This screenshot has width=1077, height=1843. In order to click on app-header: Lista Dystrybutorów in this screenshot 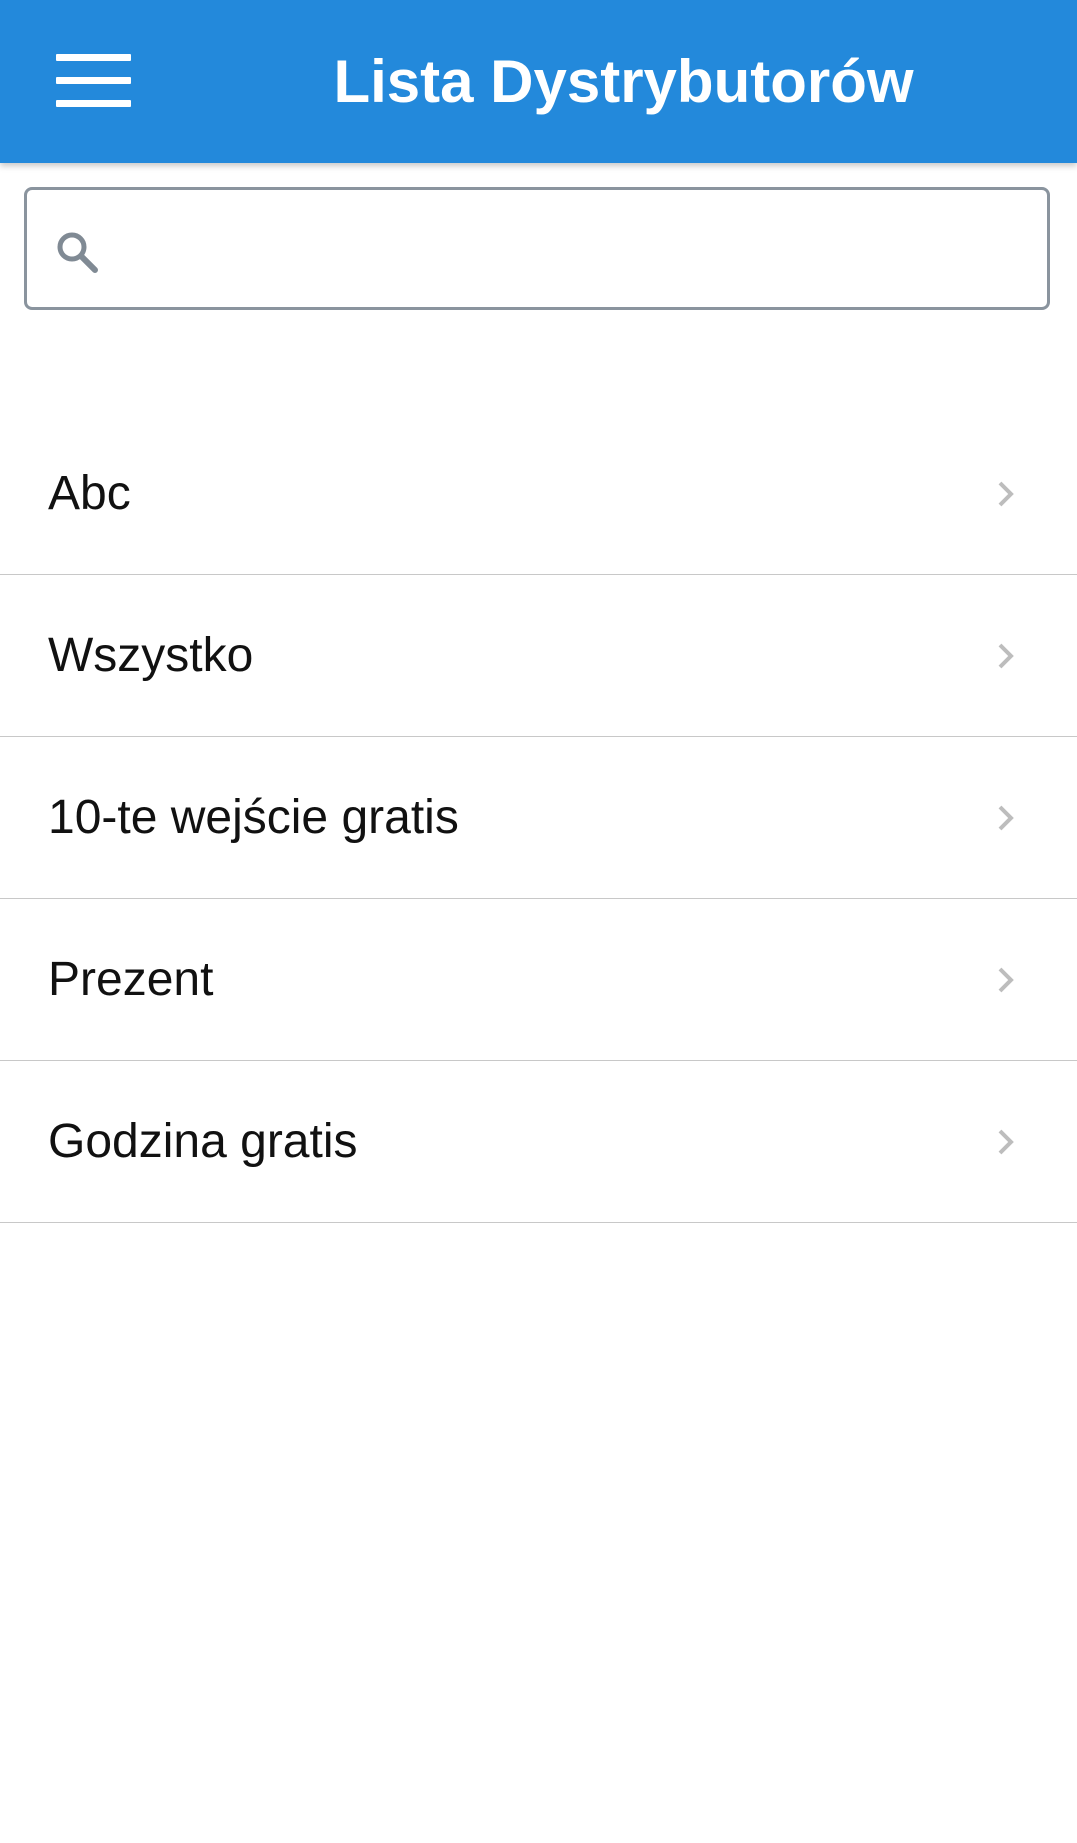, I will do `click(538, 81)`.